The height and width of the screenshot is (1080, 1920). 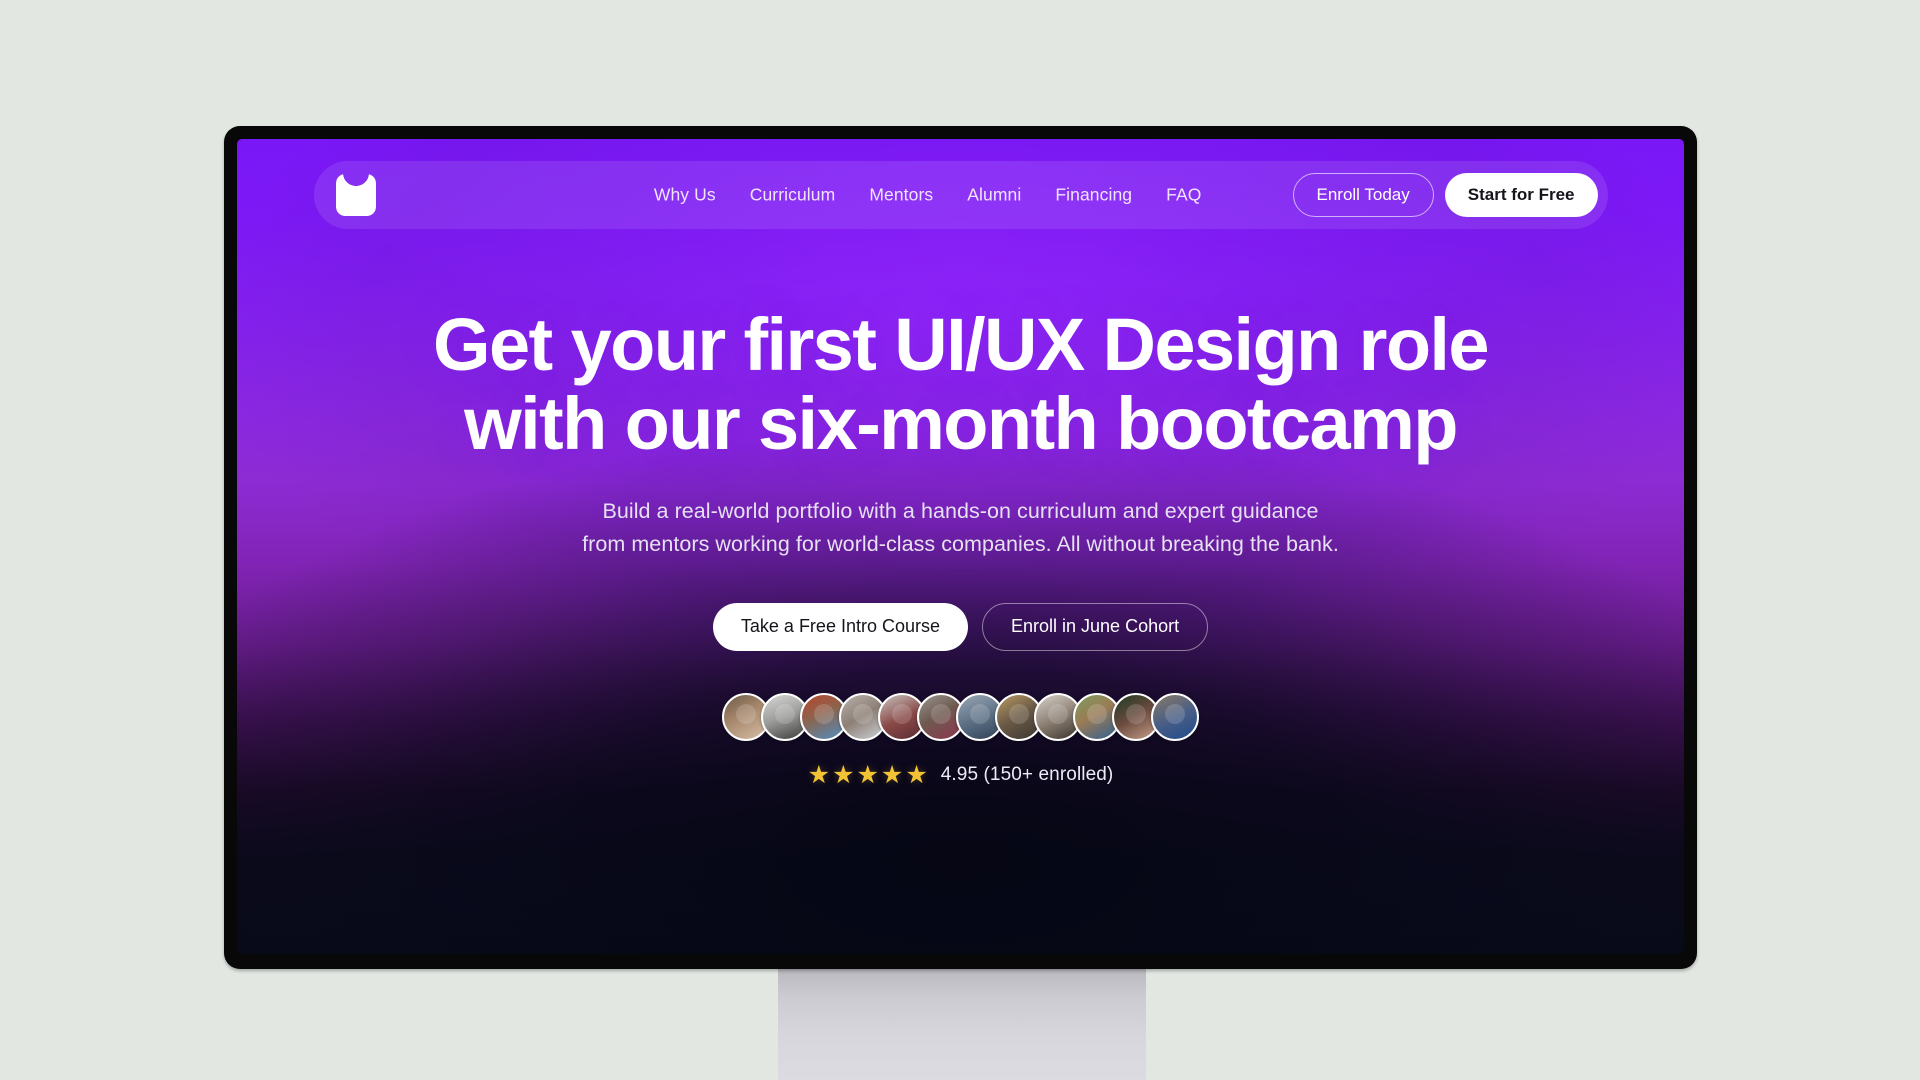 I want to click on nav-link-alumni: Alumni, so click(x=994, y=195).